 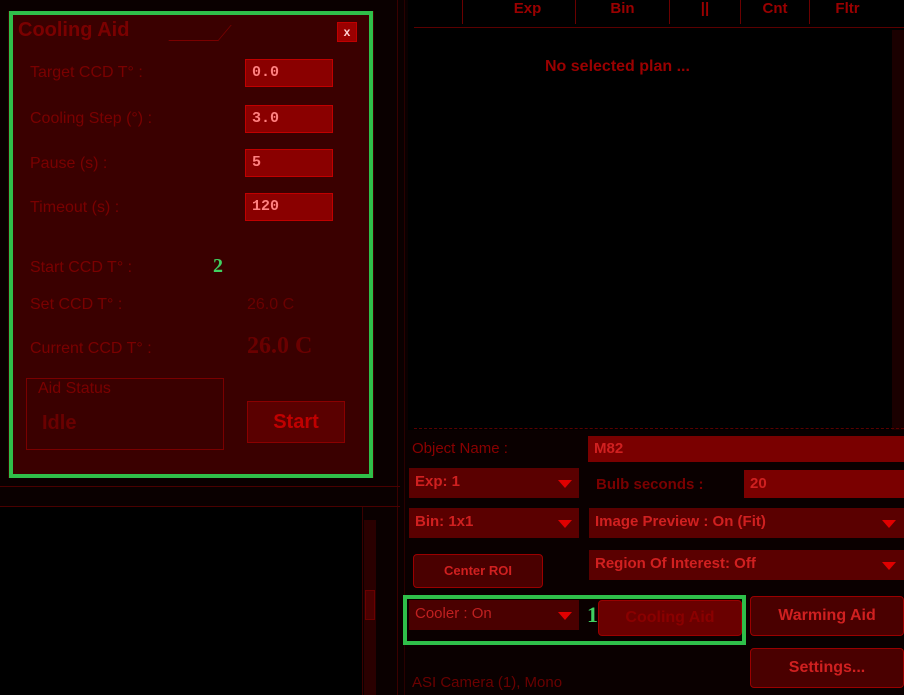 What do you see at coordinates (650, 484) in the screenshot?
I see `bulb-seconds-label: Bulb seconds :` at bounding box center [650, 484].